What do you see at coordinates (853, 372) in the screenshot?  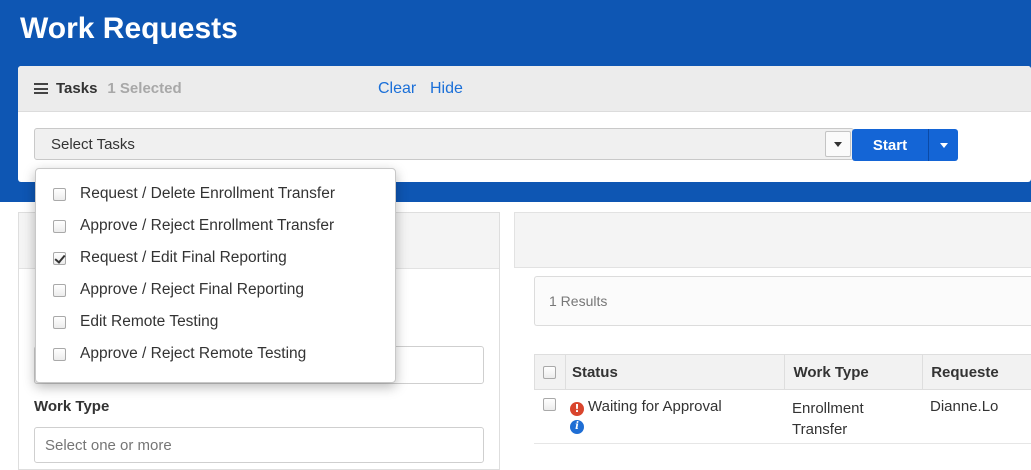 I see `column-work-type: Work Type` at bounding box center [853, 372].